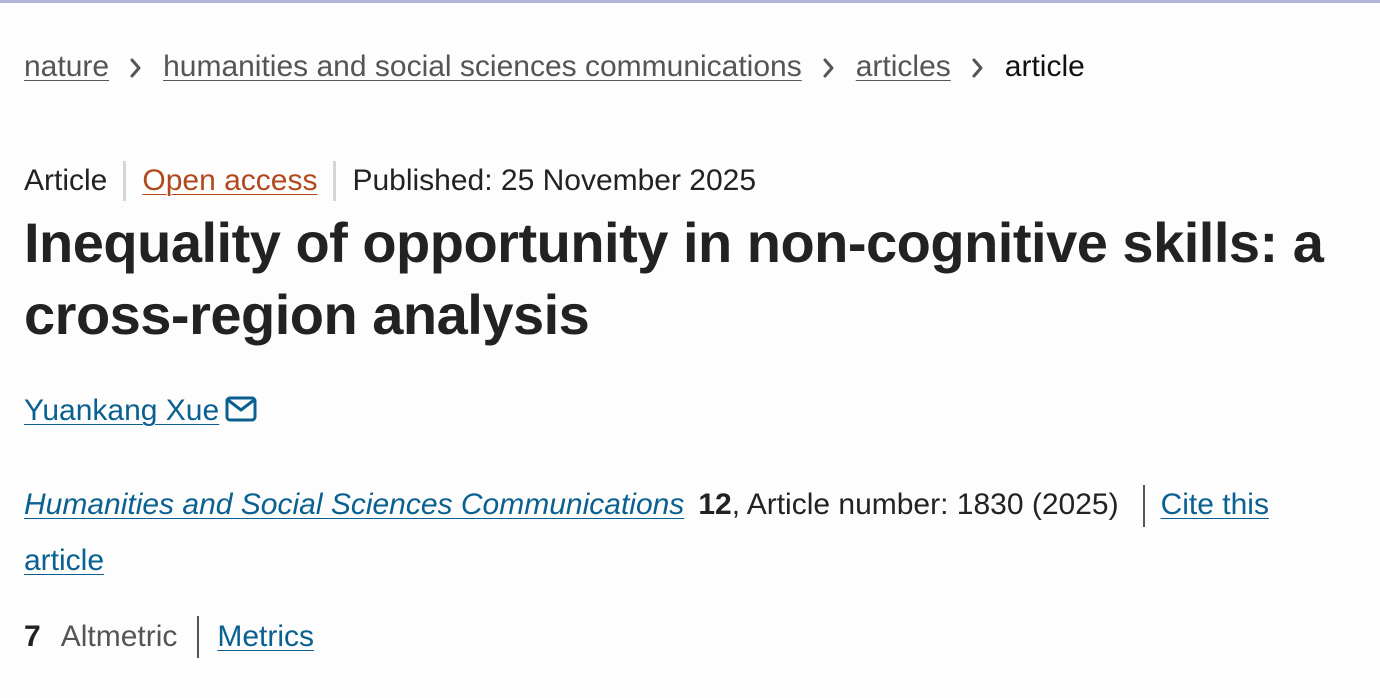 This screenshot has width=1380, height=698. Describe the element at coordinates (1143, 506) in the screenshot. I see `citation-divider` at that location.